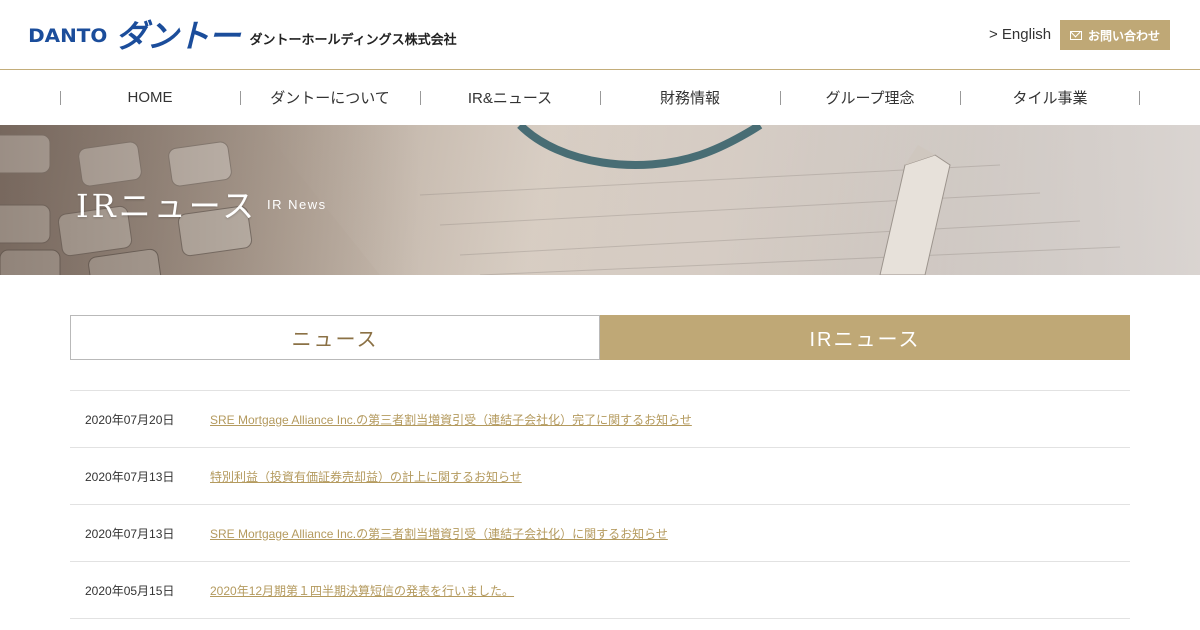  What do you see at coordinates (130, 590) in the screenshot?
I see `news-date: 2020年05月15日` at bounding box center [130, 590].